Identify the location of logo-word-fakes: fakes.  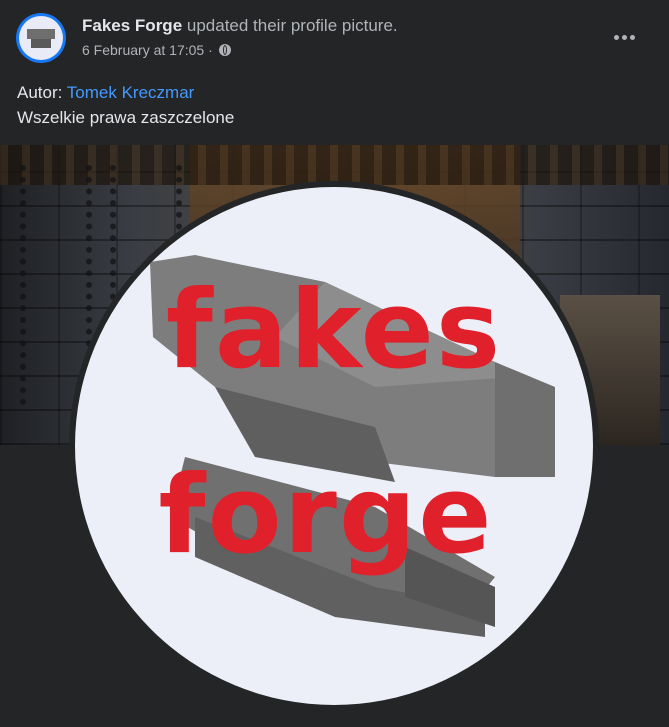
(334, 330).